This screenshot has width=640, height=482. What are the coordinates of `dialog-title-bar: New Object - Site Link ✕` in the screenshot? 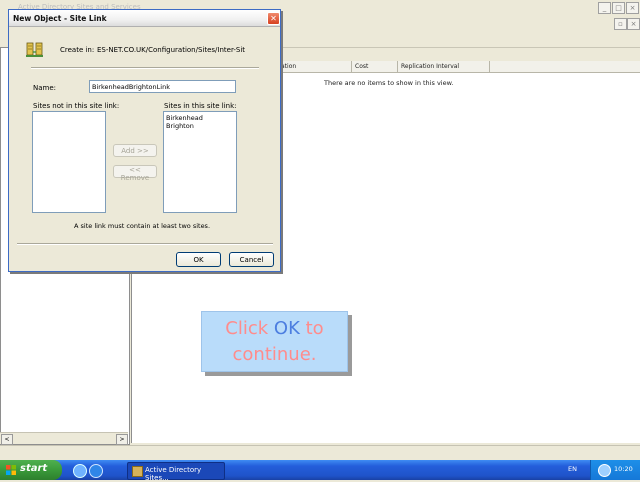 It's located at (144, 18).